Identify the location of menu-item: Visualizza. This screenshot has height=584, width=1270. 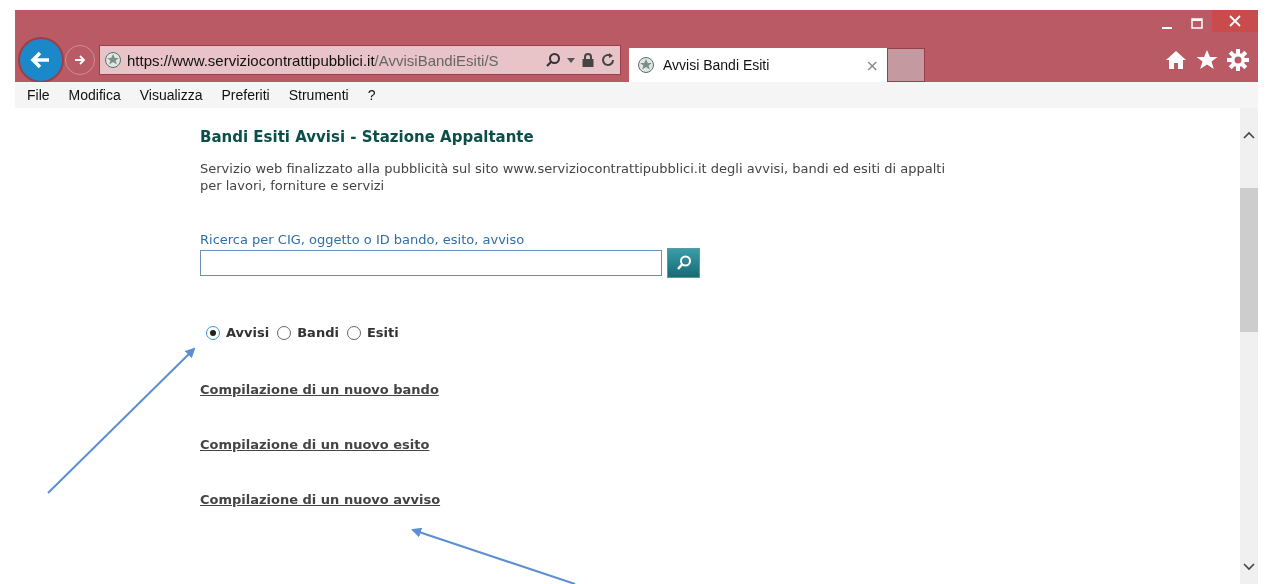
(171, 95).